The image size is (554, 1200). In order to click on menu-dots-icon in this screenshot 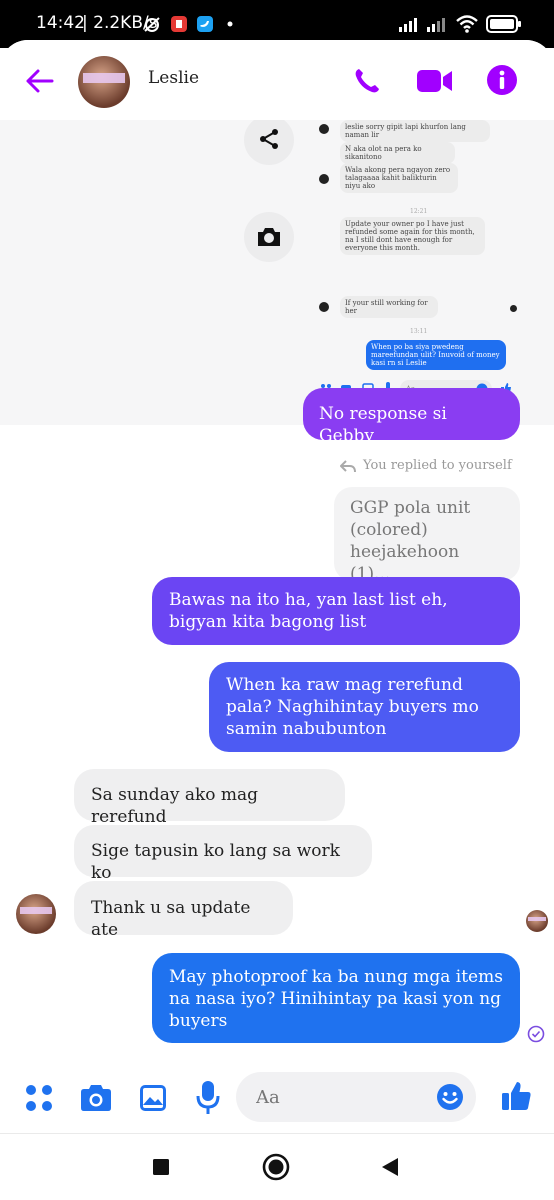, I will do `click(39, 1098)`.